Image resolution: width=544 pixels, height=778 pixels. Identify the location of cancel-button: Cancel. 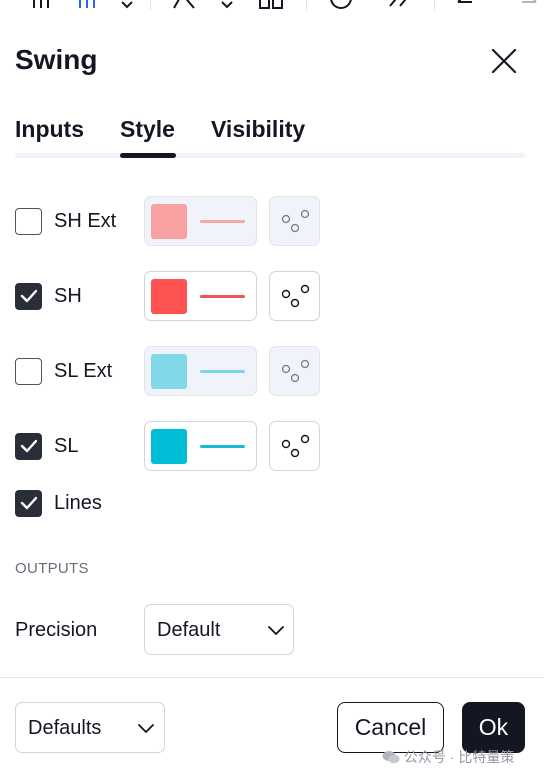
(390, 727).